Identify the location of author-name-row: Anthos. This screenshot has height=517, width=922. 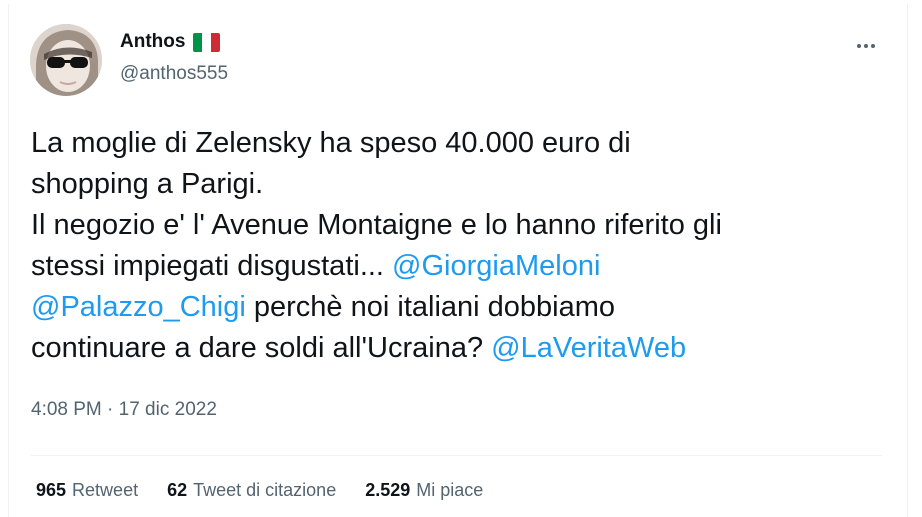
(170, 42).